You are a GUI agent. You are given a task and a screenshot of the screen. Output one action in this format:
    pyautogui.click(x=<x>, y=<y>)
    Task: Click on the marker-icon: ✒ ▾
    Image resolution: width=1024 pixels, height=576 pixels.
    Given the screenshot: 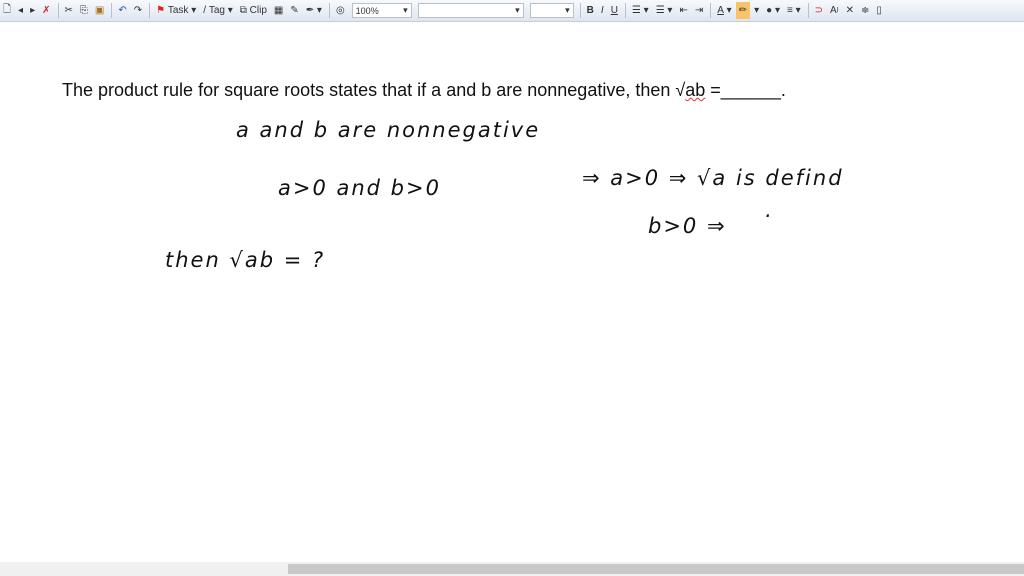 What is the action you would take?
    pyautogui.click(x=314, y=10)
    